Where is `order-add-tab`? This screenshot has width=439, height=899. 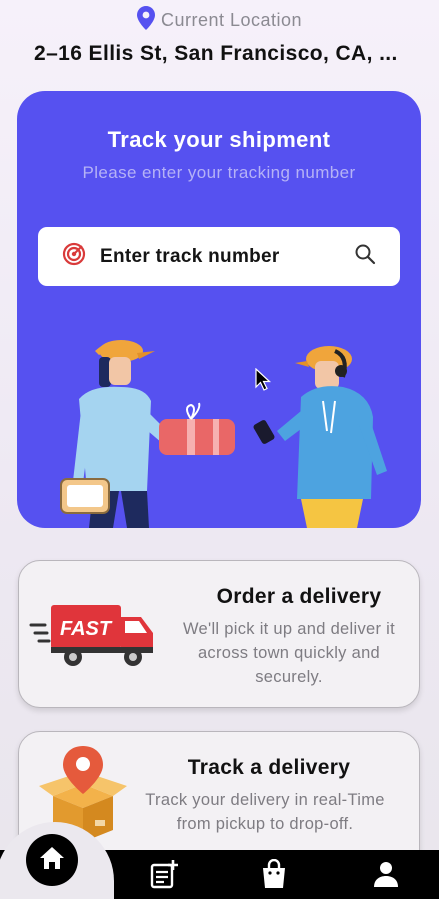 order-add-tab is located at coordinates (164, 876).